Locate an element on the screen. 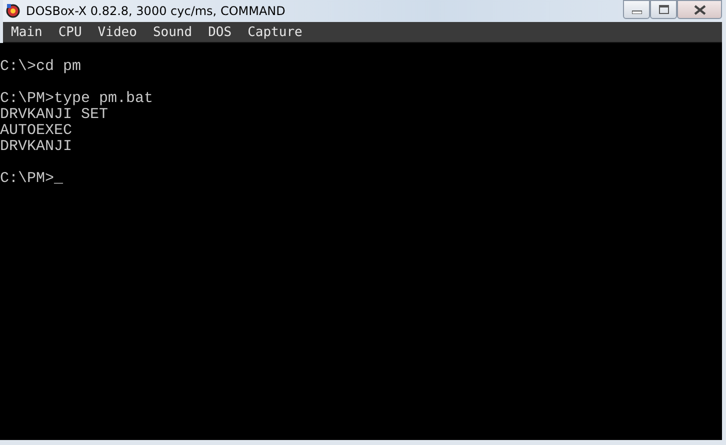 The width and height of the screenshot is (726, 445). close-icon is located at coordinates (700, 9).